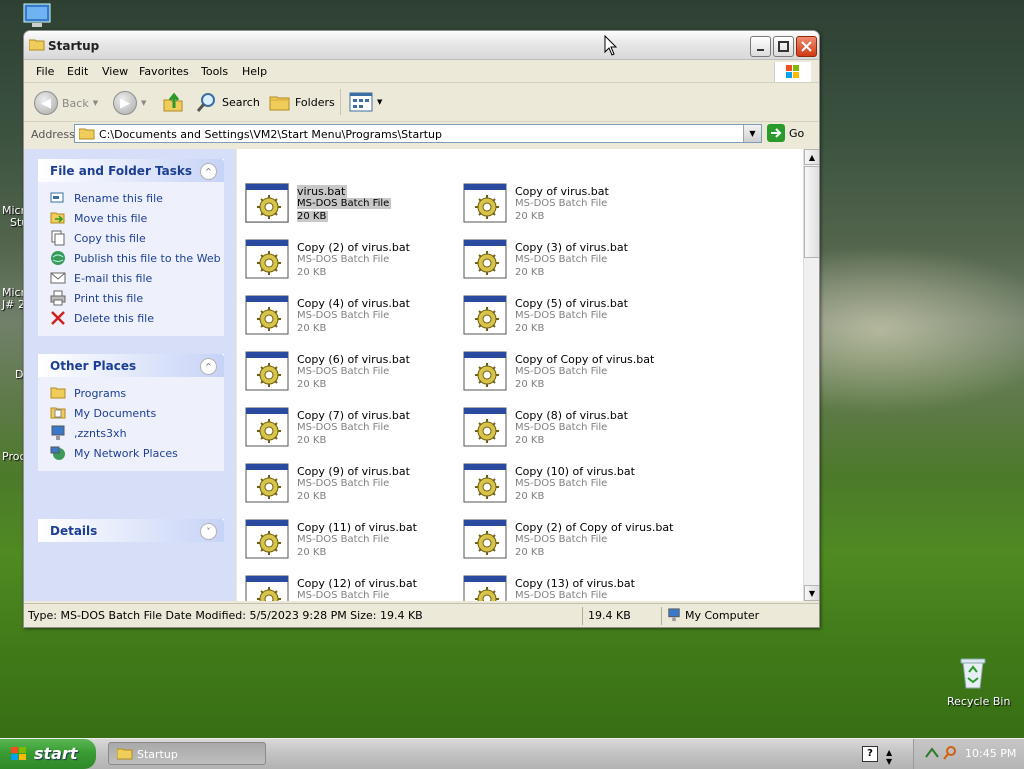 This screenshot has width=1024, height=769. Describe the element at coordinates (870, 754) in the screenshot. I see `help-tray-icon: ?` at that location.